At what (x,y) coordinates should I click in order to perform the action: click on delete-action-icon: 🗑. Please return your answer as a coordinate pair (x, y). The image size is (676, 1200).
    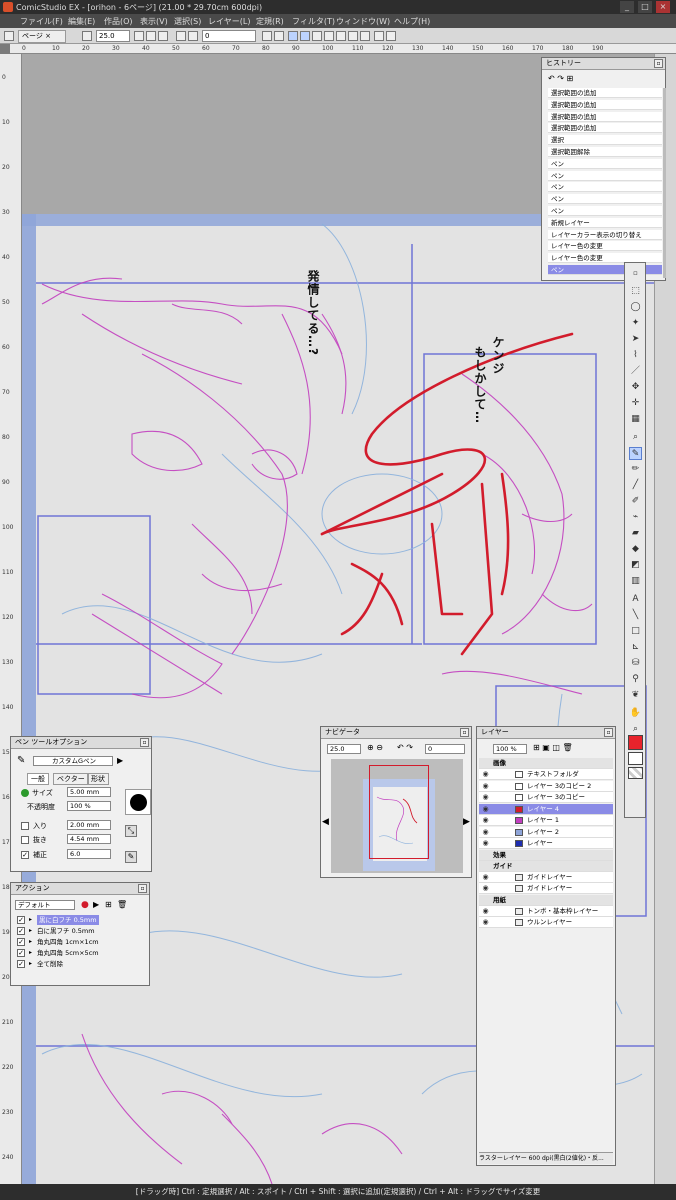
    Looking at the image, I should click on (122, 904).